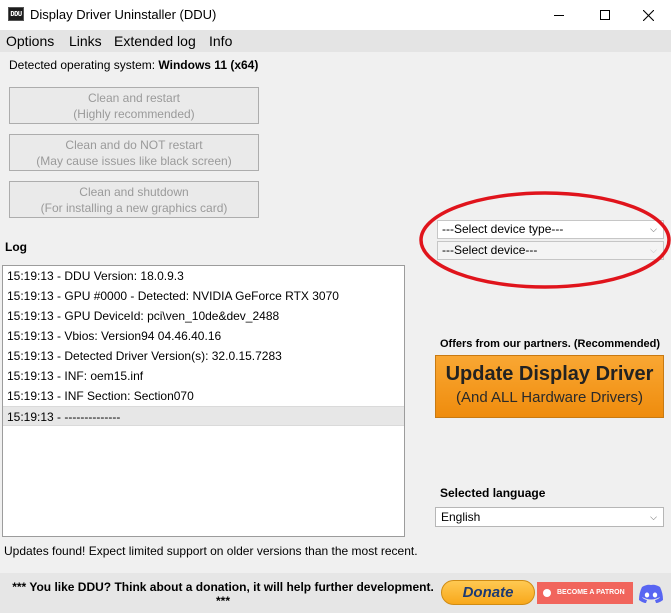  I want to click on device-type-select-value: ---Select device type---, so click(503, 229).